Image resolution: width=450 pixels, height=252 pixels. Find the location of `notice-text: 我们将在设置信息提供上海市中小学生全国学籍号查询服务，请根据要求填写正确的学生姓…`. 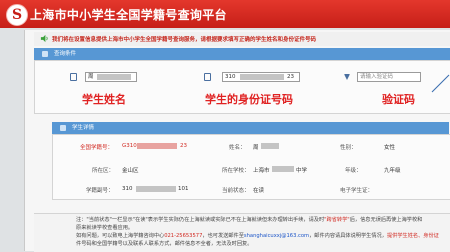

notice-text: 我们将在设置信息提供上海市中小学生全国学籍号查询服务，请根据要求填写正确的学生姓… is located at coordinates (184, 40).